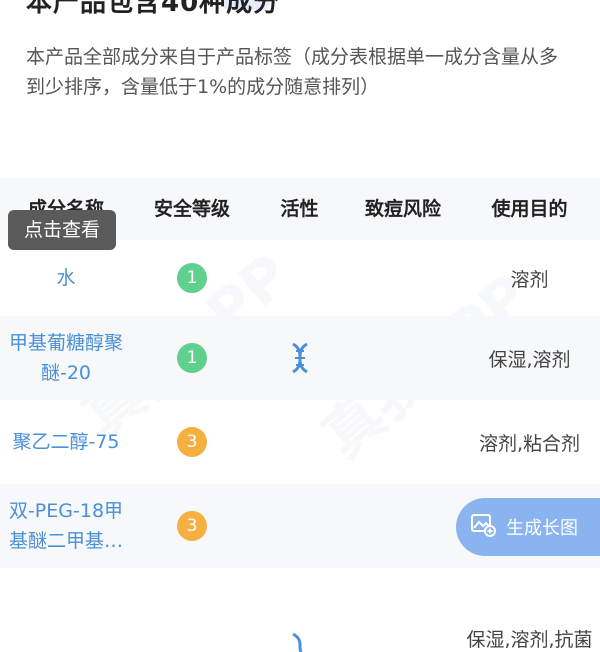 This screenshot has width=600, height=652. I want to click on view-tooltip: 点击查看, so click(62, 230).